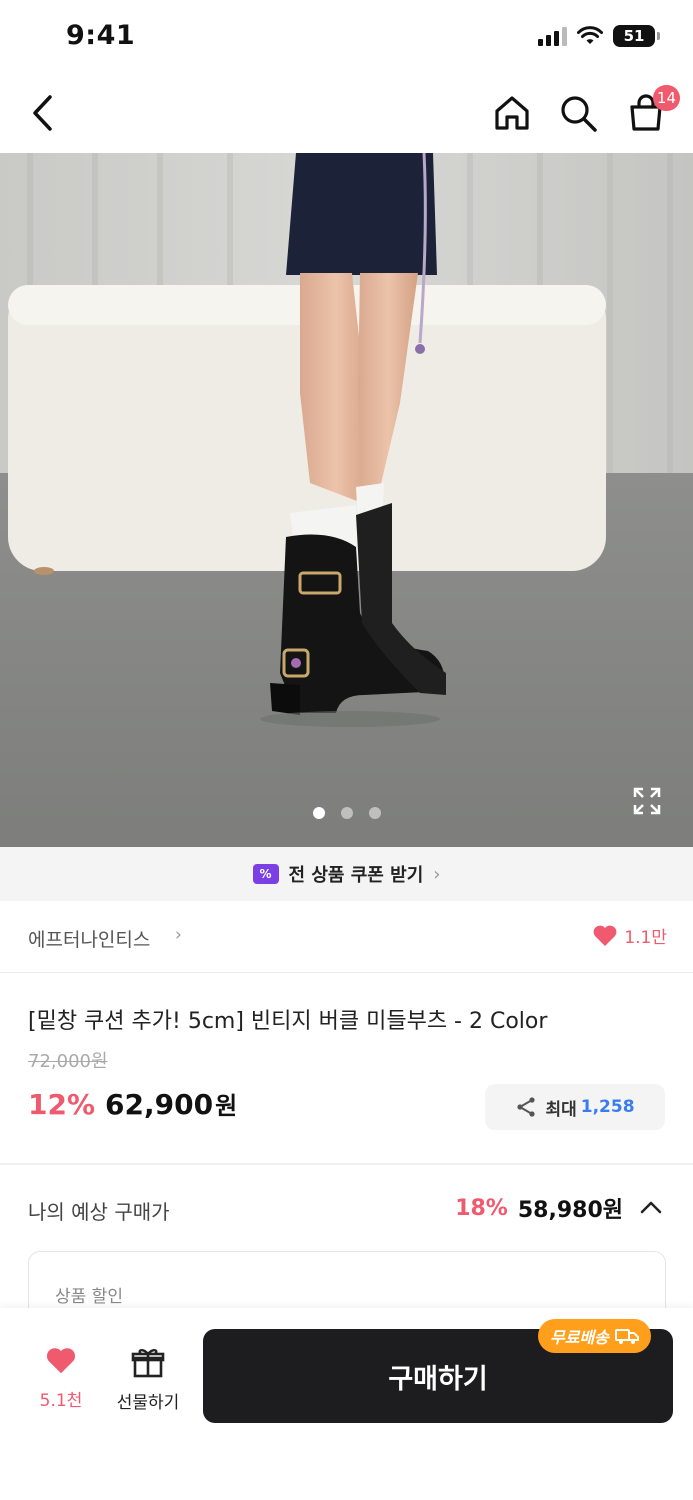  I want to click on share-icon, so click(526, 1107).